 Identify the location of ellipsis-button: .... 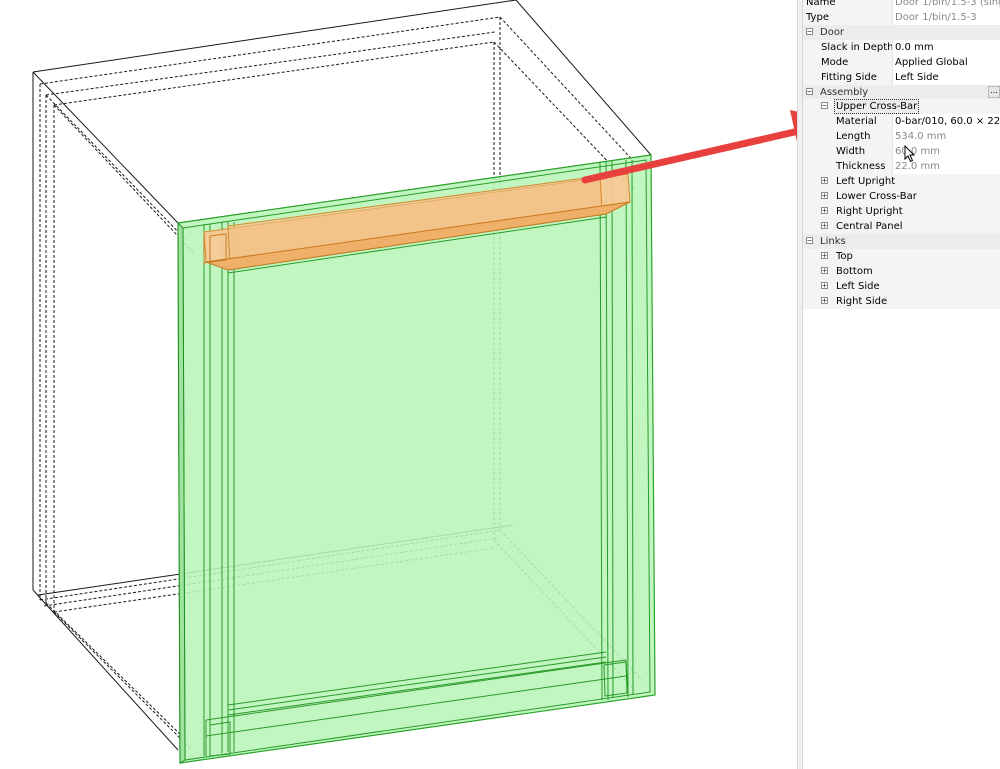
(994, 92).